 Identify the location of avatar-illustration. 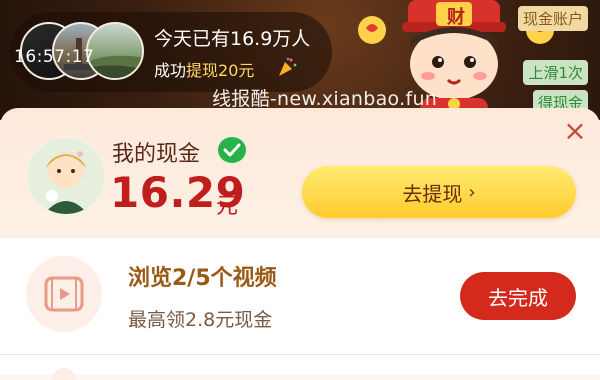
(66, 176).